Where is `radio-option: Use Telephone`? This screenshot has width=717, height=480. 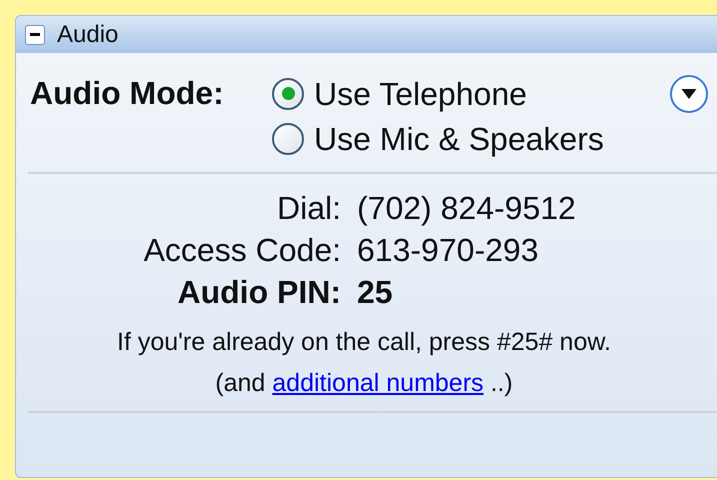
radio-option: Use Telephone is located at coordinates (481, 93).